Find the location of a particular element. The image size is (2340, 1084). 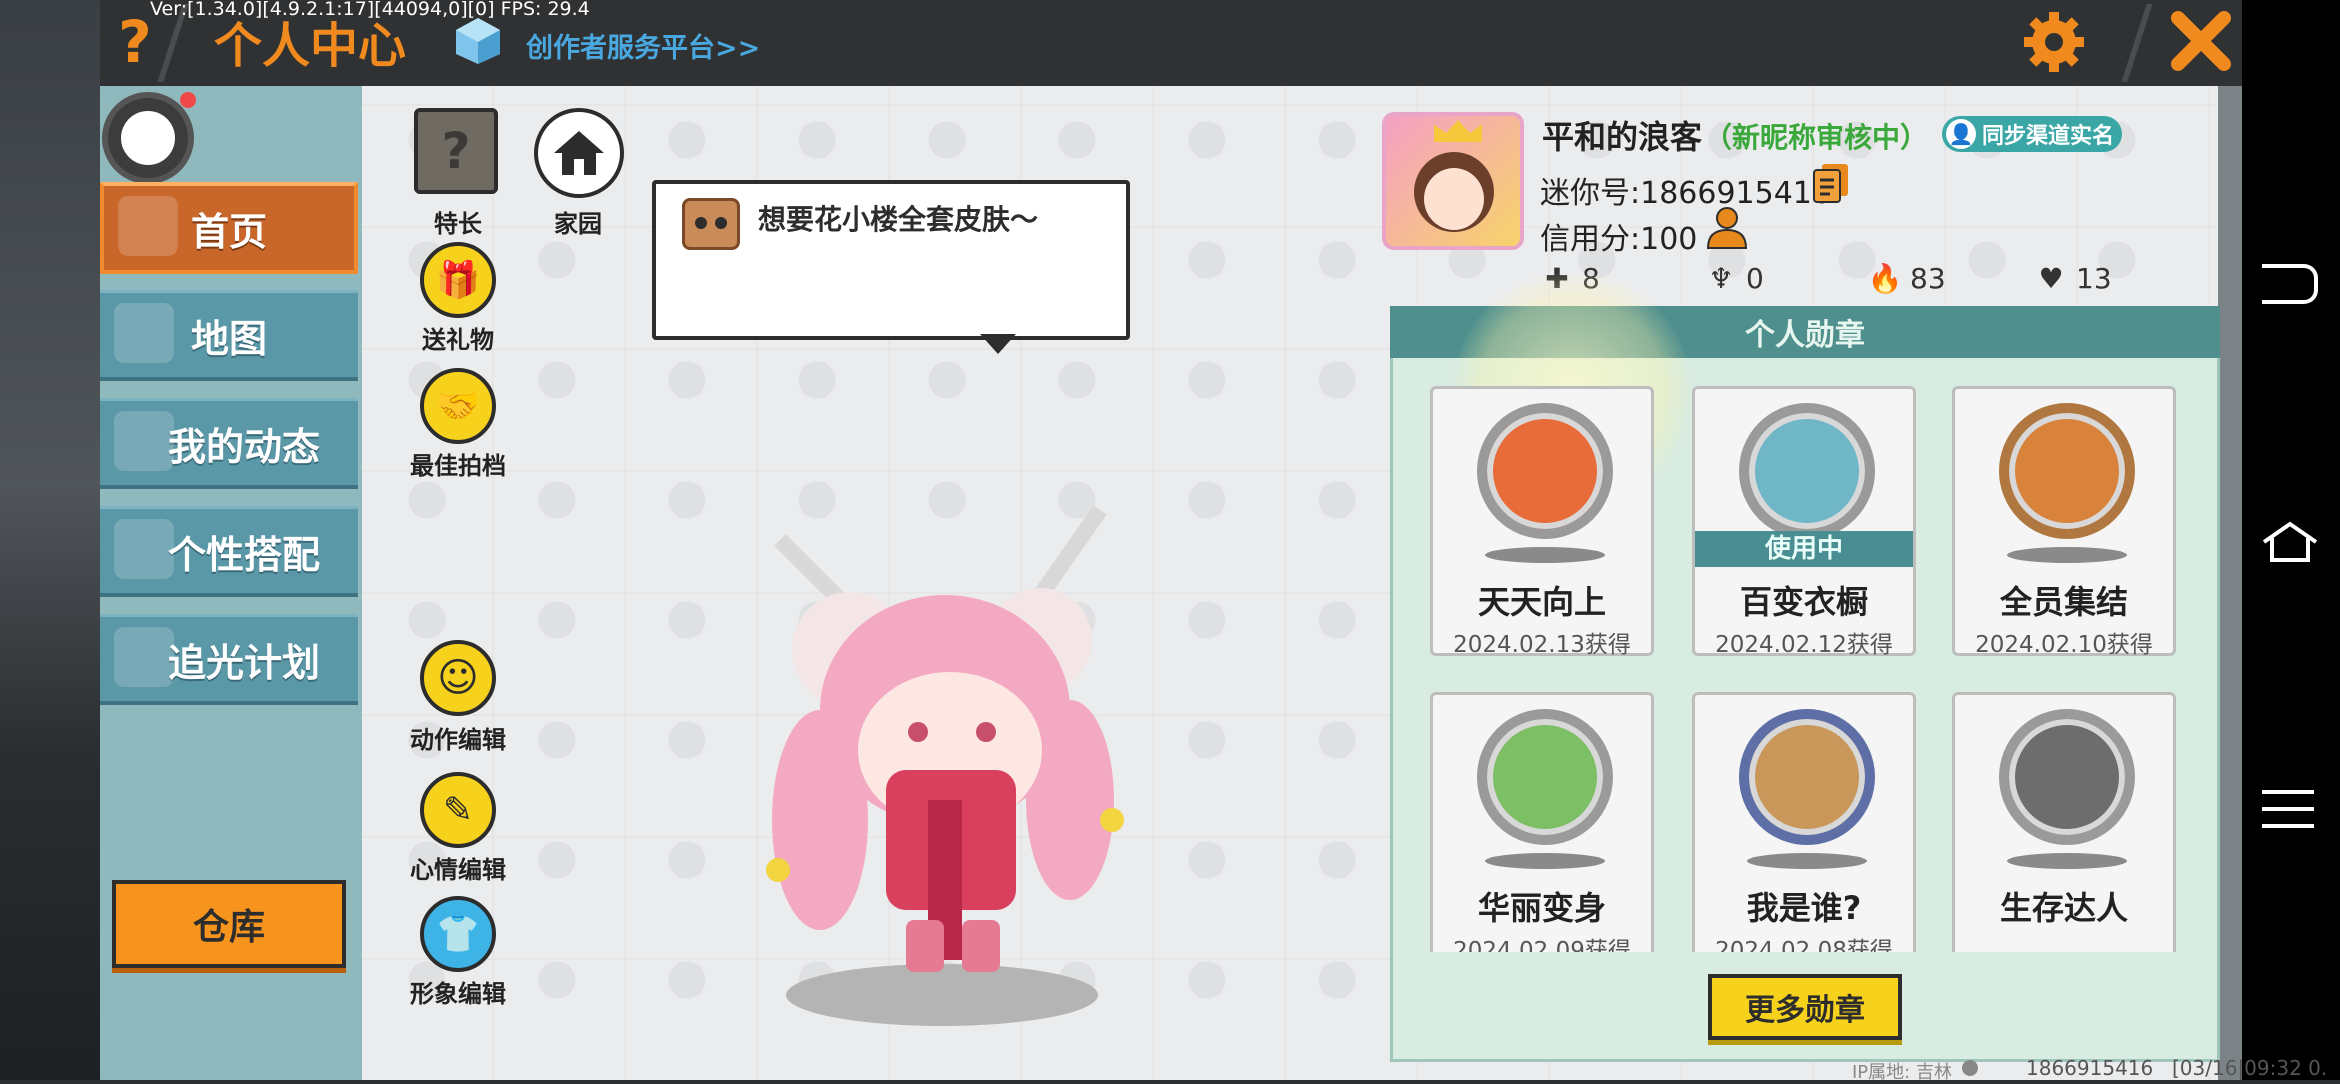

crown-icon is located at coordinates (1458, 131).